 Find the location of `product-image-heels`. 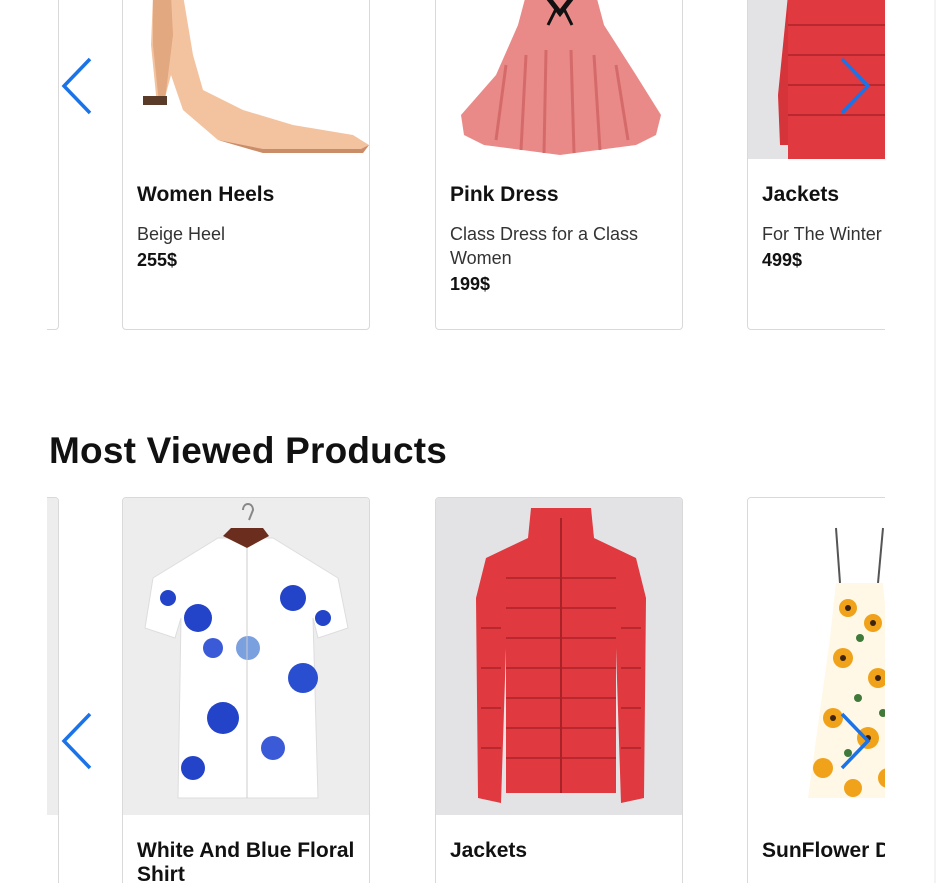

product-image-heels is located at coordinates (246, 79).